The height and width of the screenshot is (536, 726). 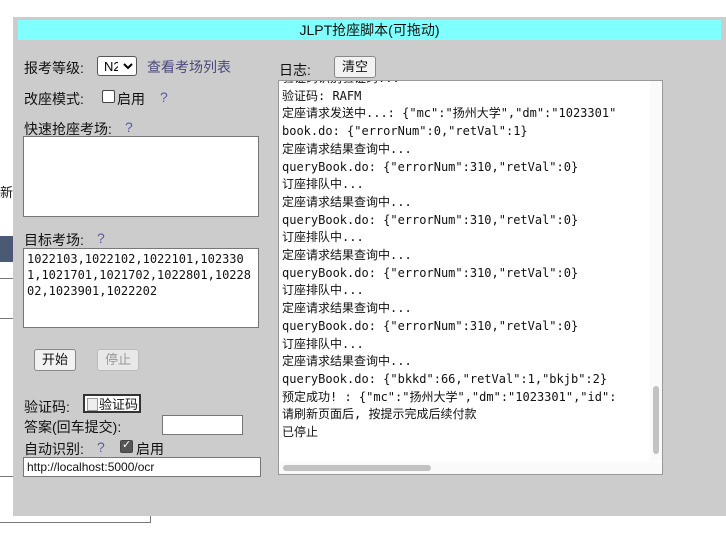 What do you see at coordinates (142, 467) in the screenshot?
I see `ocr-url-input: http://localhost:5000/ocr` at bounding box center [142, 467].